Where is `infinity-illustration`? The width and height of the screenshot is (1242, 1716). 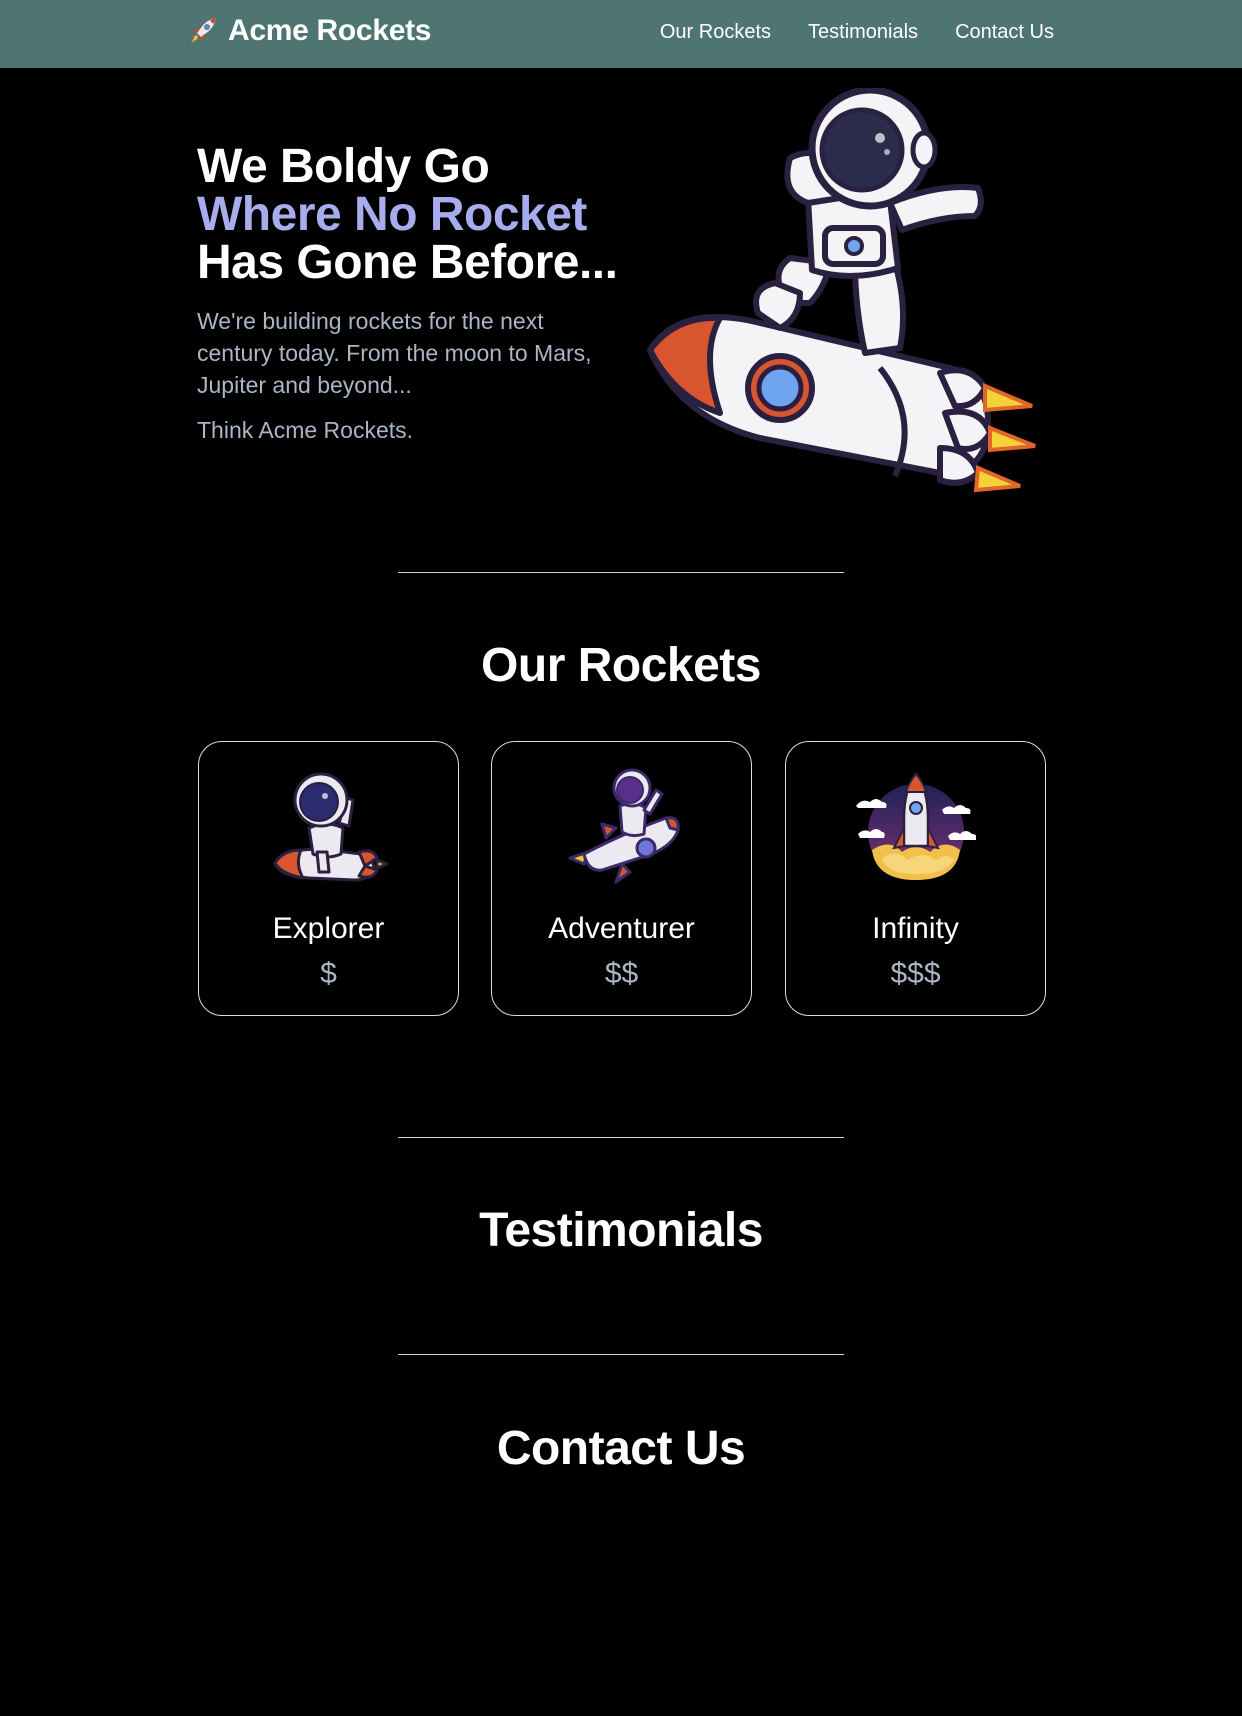
infinity-illustration is located at coordinates (916, 825).